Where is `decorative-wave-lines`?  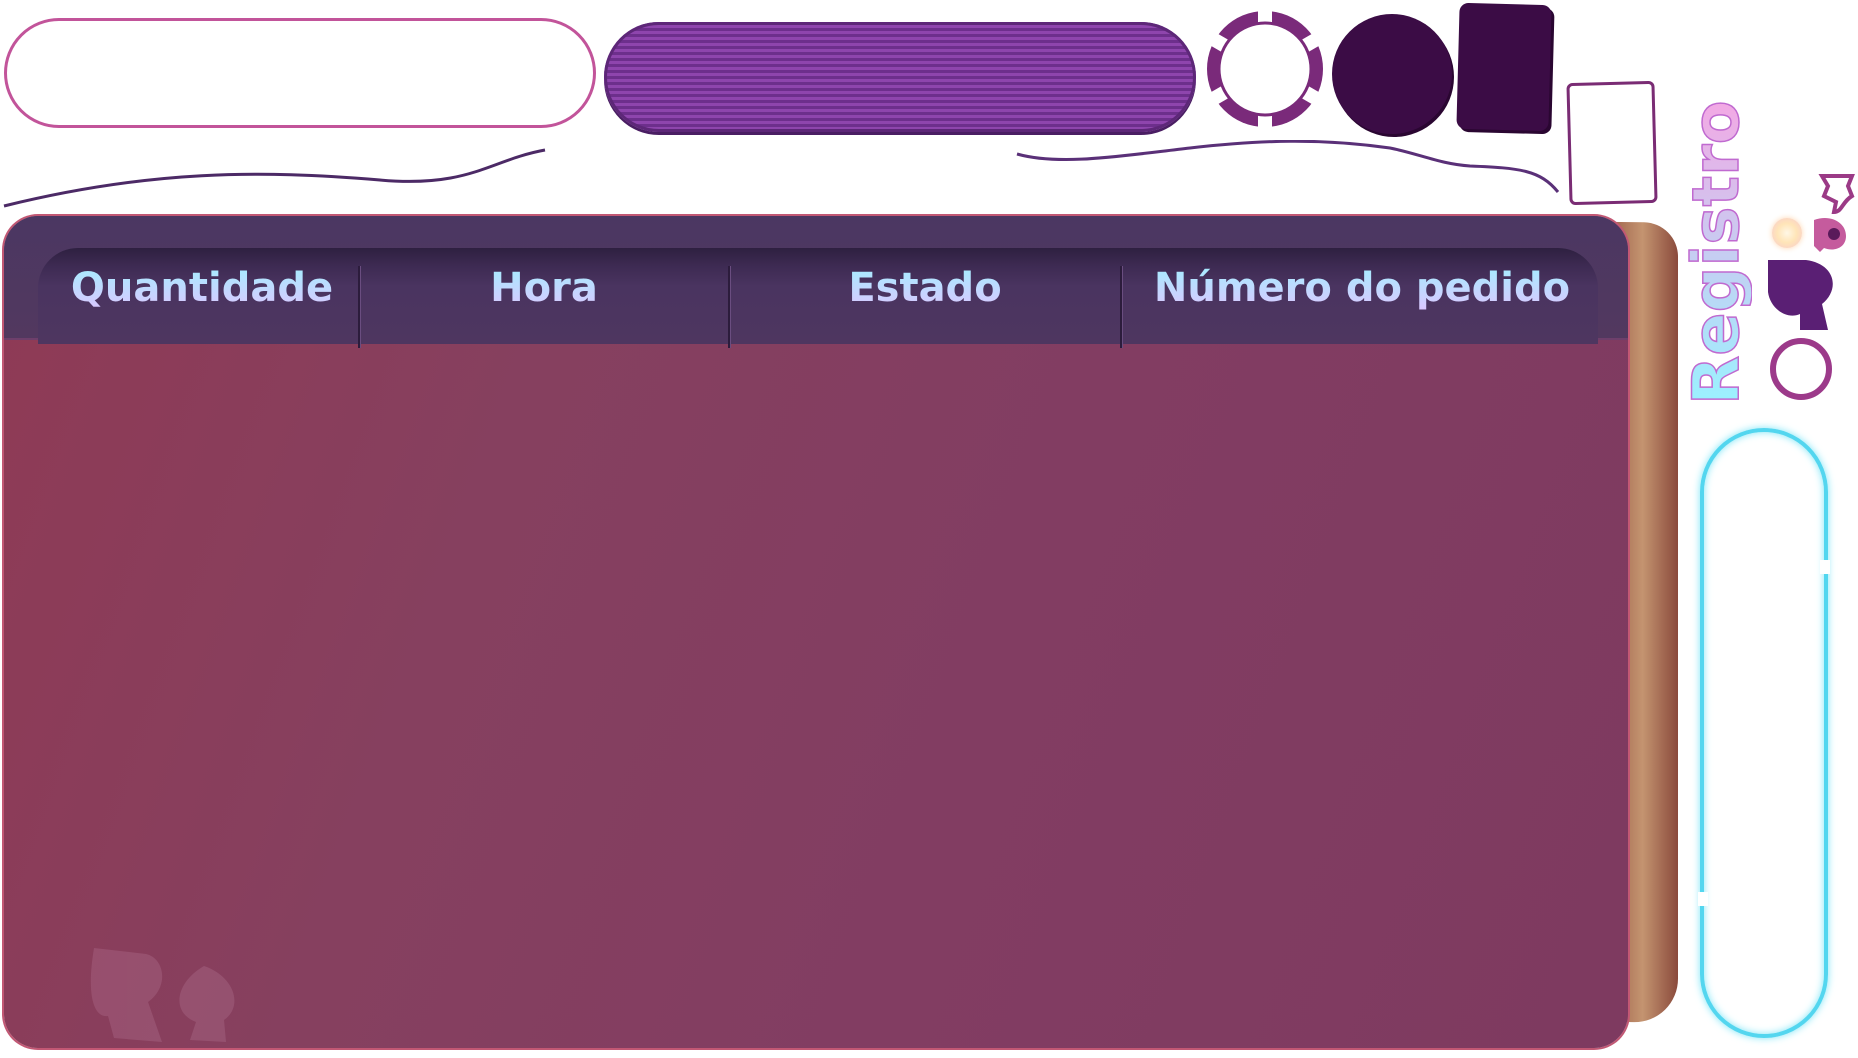
decorative-wave-lines is located at coordinates (781, 174).